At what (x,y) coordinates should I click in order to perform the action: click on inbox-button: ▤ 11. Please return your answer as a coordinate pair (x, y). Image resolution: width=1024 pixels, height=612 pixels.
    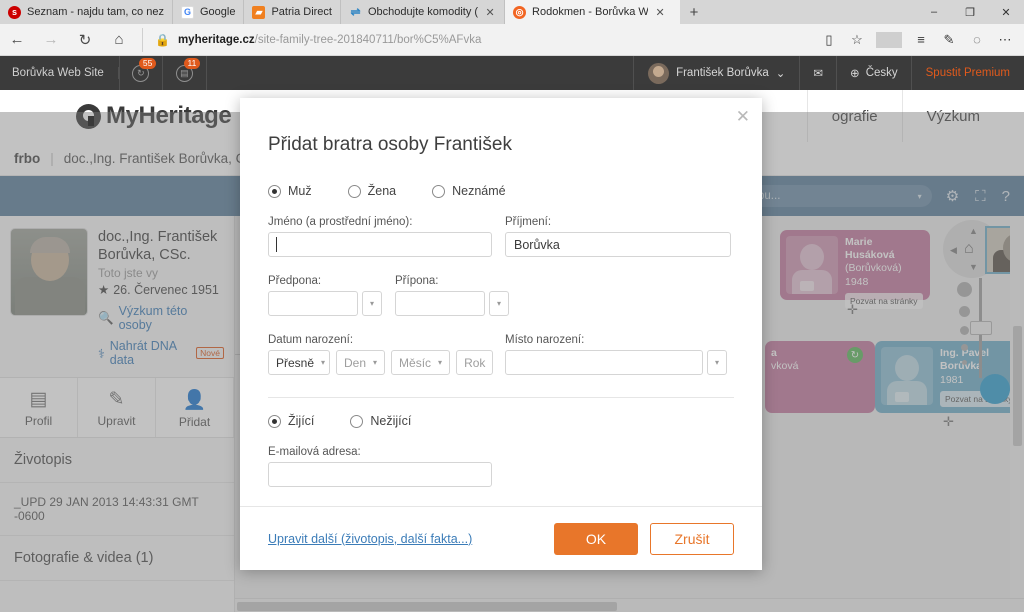
    Looking at the image, I should click on (185, 73).